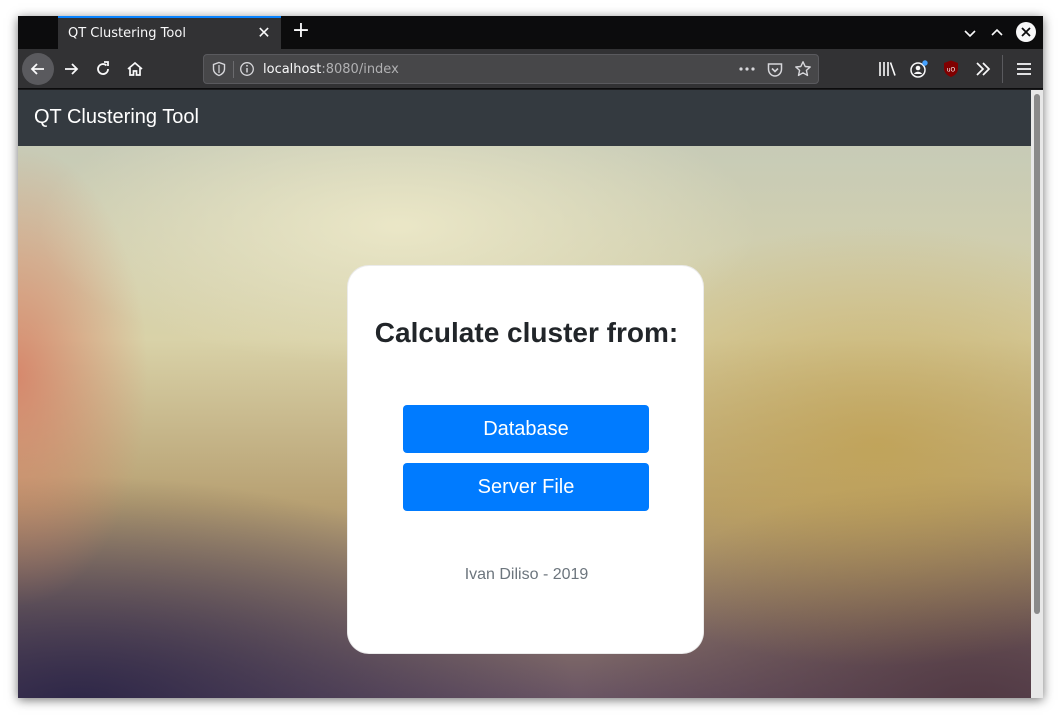  I want to click on database-button: Database, so click(526, 429).